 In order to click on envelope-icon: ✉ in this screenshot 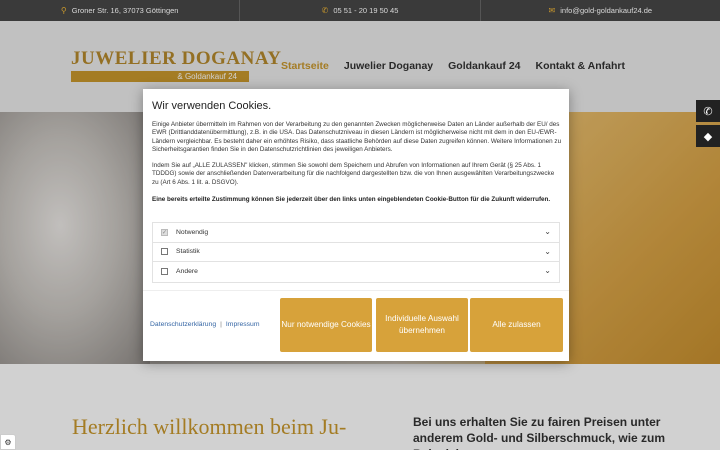, I will do `click(552, 10)`.